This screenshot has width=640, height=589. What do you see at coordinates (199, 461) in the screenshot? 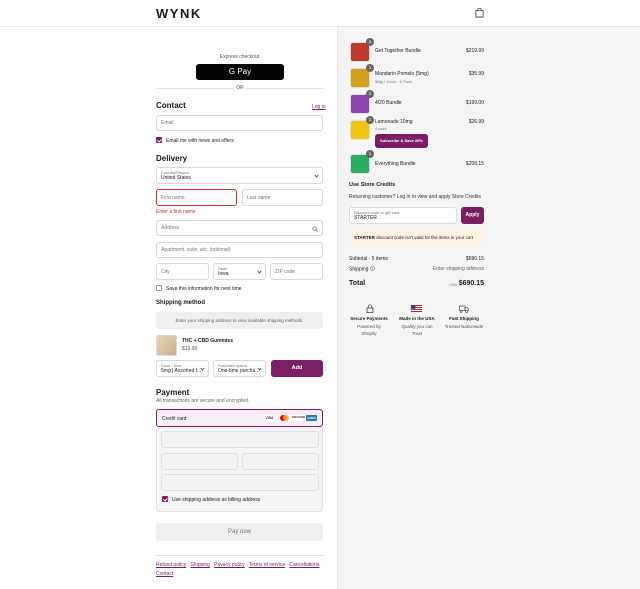
I see `expiry-field` at bounding box center [199, 461].